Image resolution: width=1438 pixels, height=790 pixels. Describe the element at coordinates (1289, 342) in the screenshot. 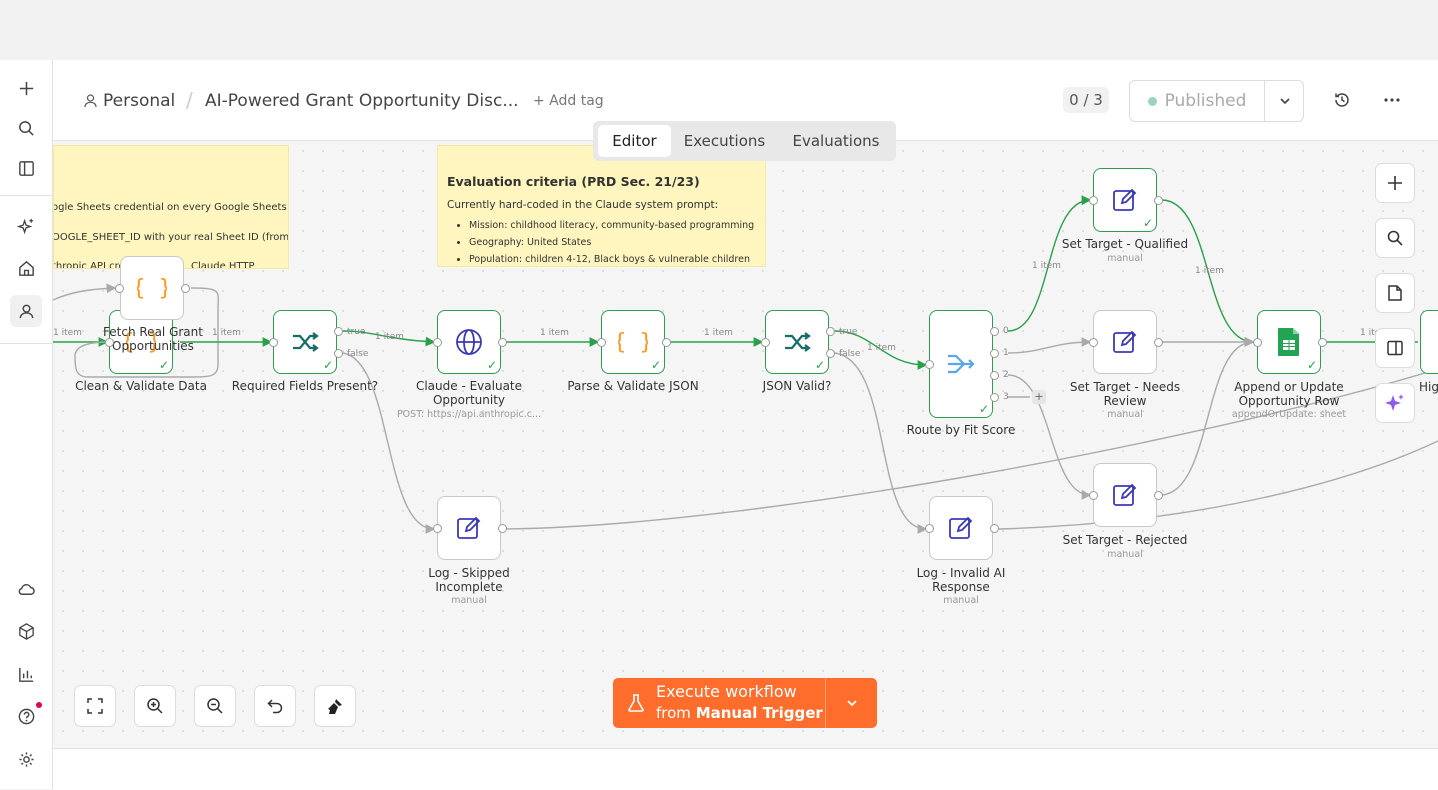

I see `node-append-update-sheet: ✓` at that location.